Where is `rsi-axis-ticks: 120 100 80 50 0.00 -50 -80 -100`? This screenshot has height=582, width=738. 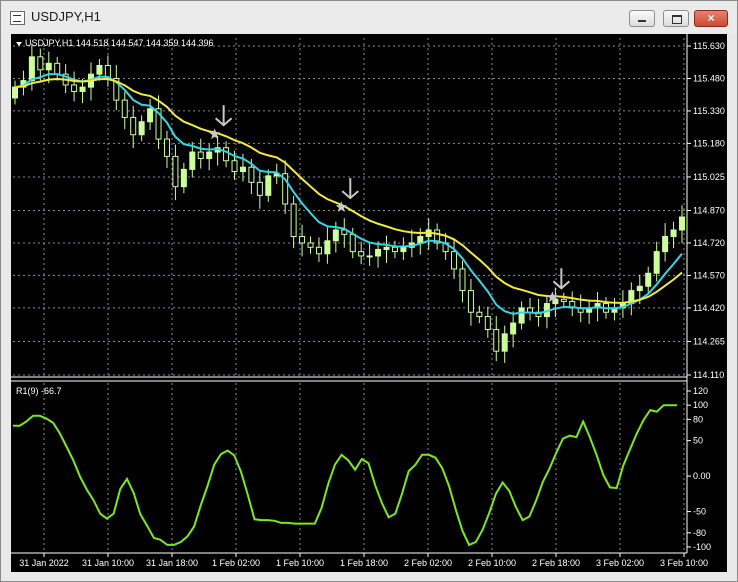 rsi-axis-ticks: 120 100 80 50 0.00 -50 -80 -100 is located at coordinates (699, 469).